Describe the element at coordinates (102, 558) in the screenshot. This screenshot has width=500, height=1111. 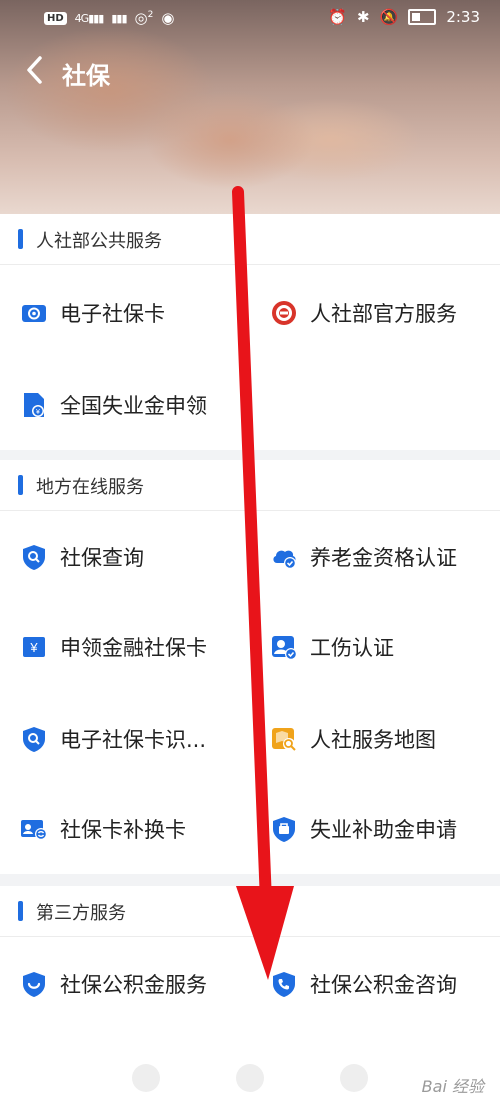
I see `service-label: 社保查询` at that location.